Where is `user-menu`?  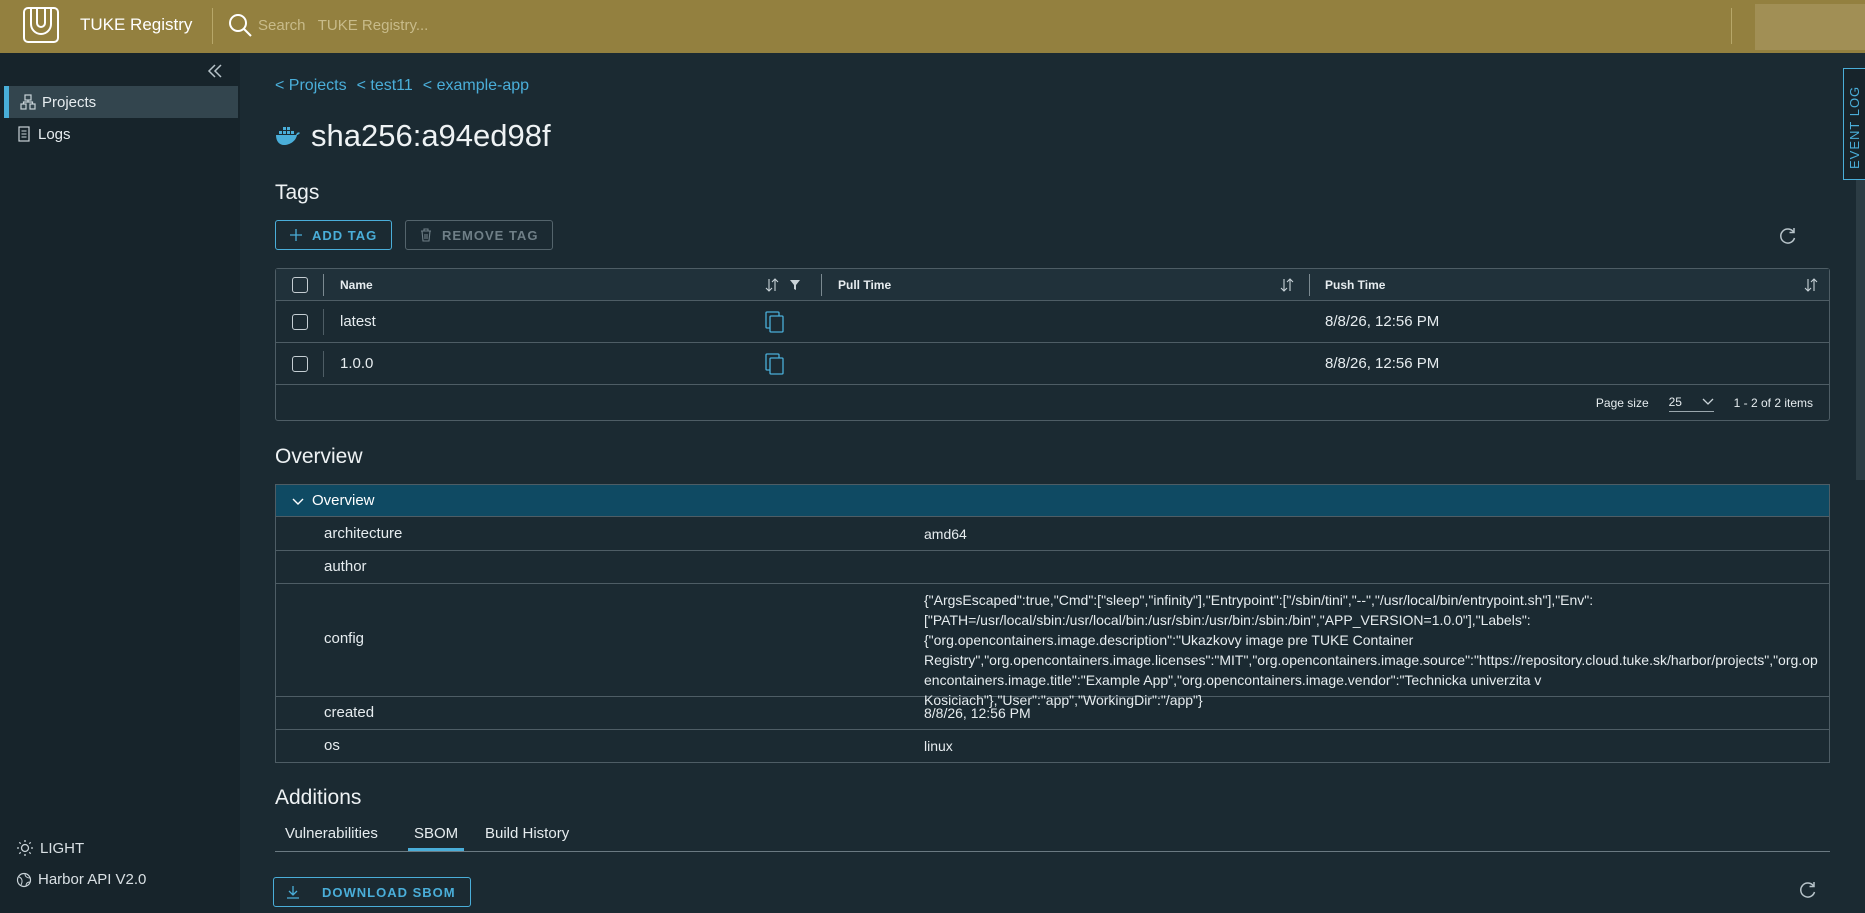
user-menu is located at coordinates (1810, 27).